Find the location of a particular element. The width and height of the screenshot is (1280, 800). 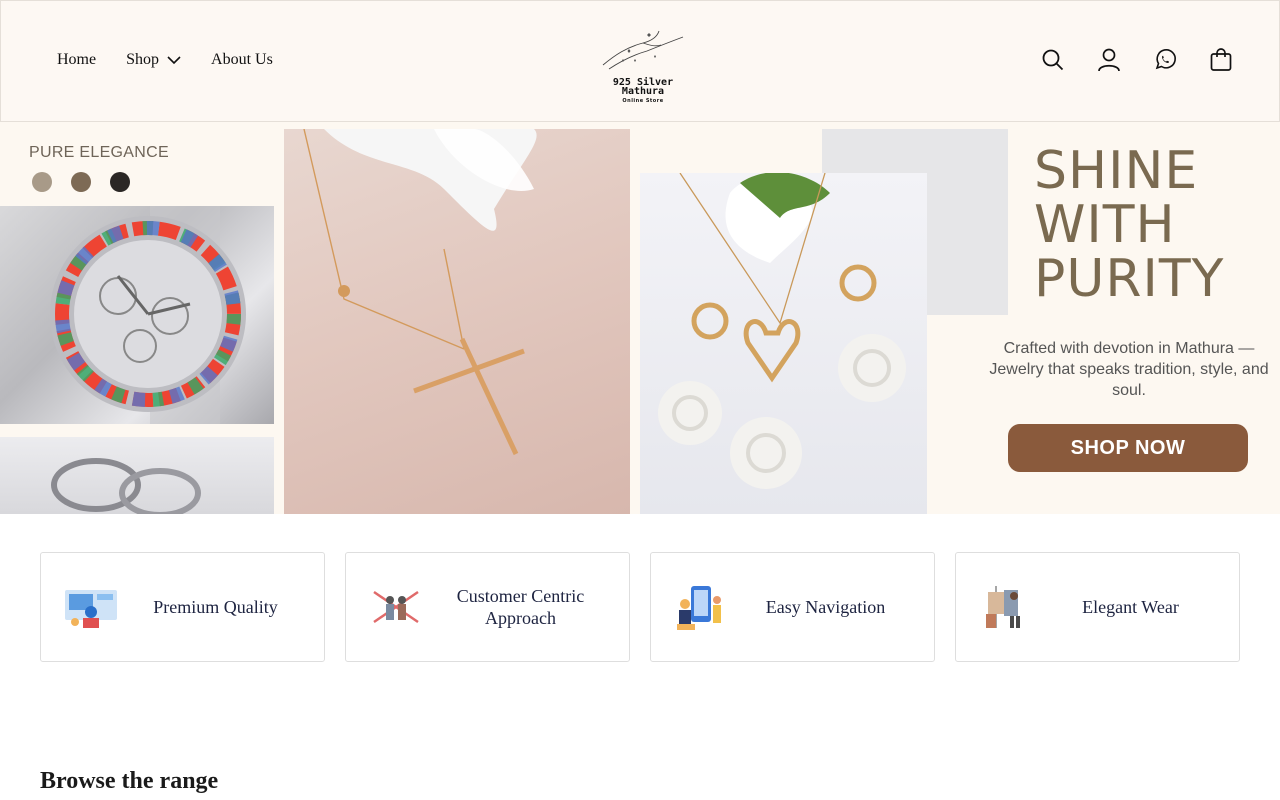

account-button is located at coordinates (1109, 60).